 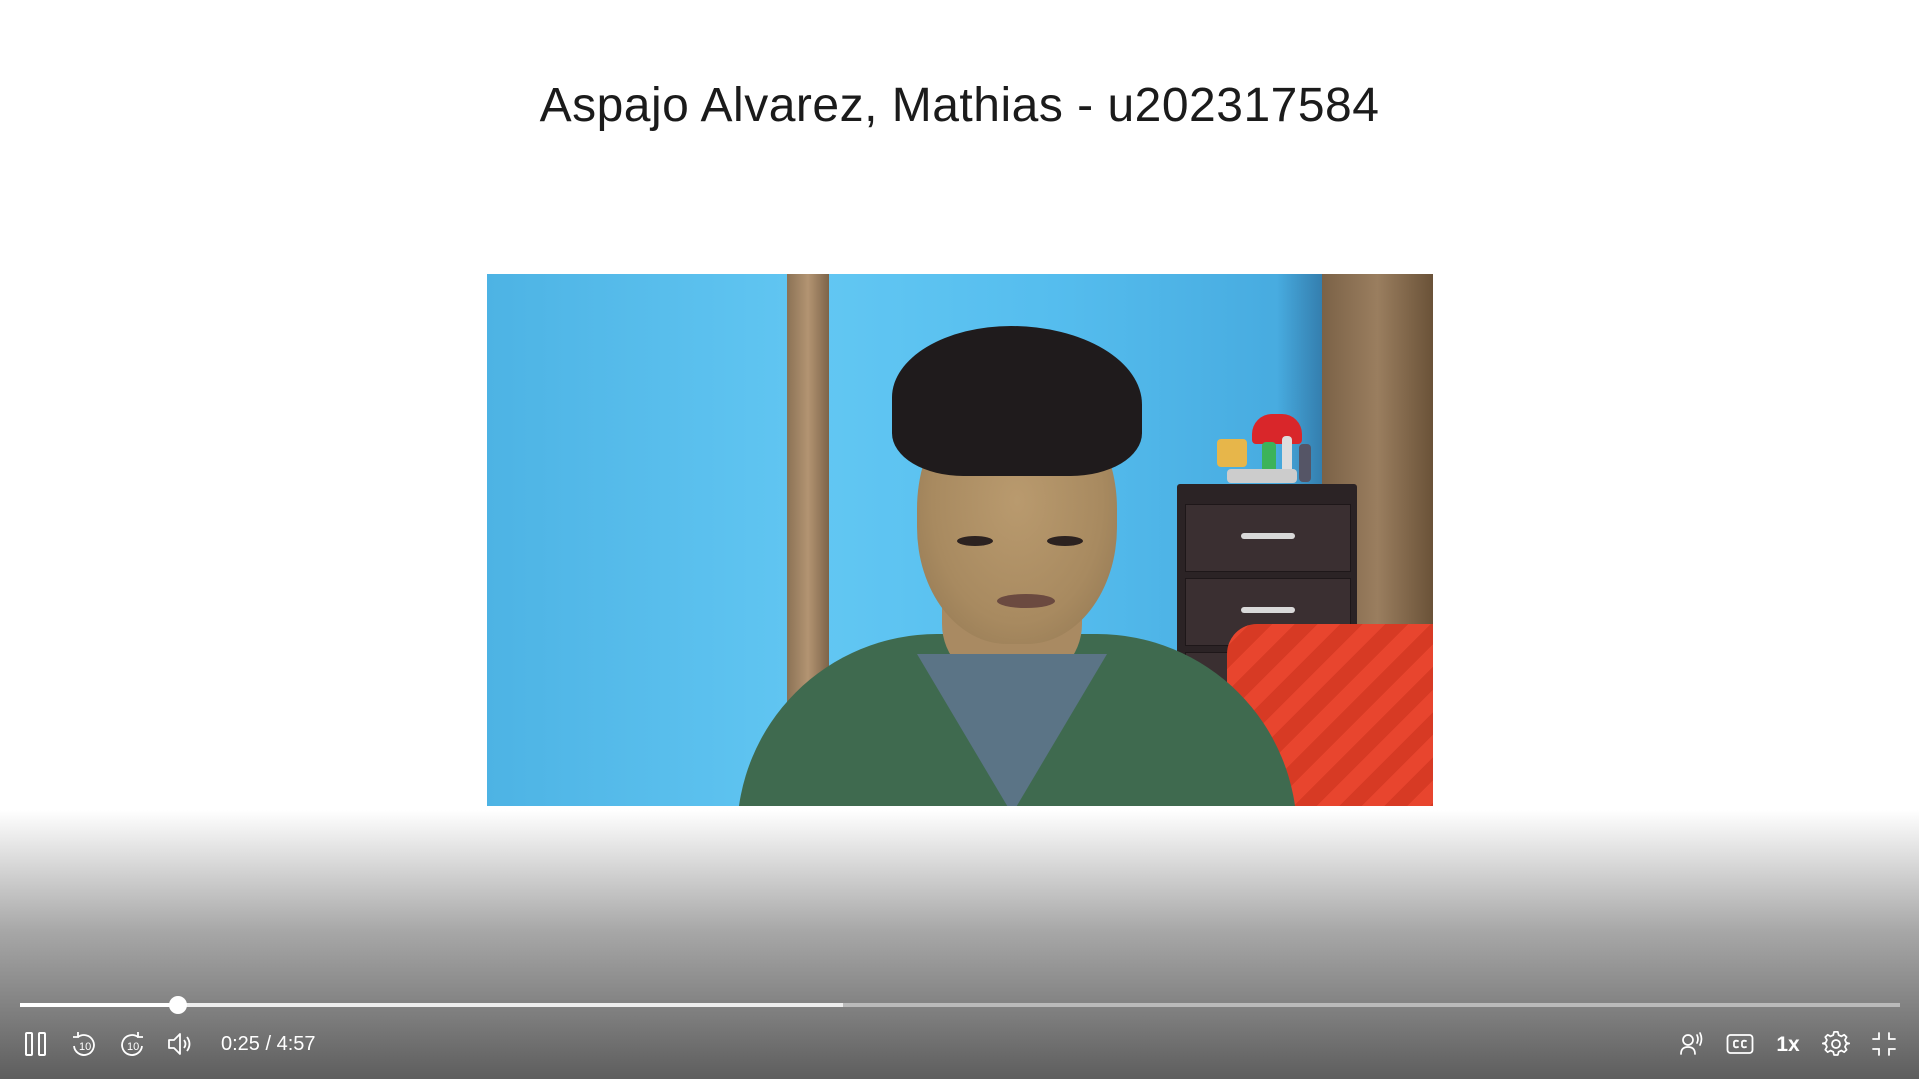 I want to click on pause-button, so click(x=36, y=1044).